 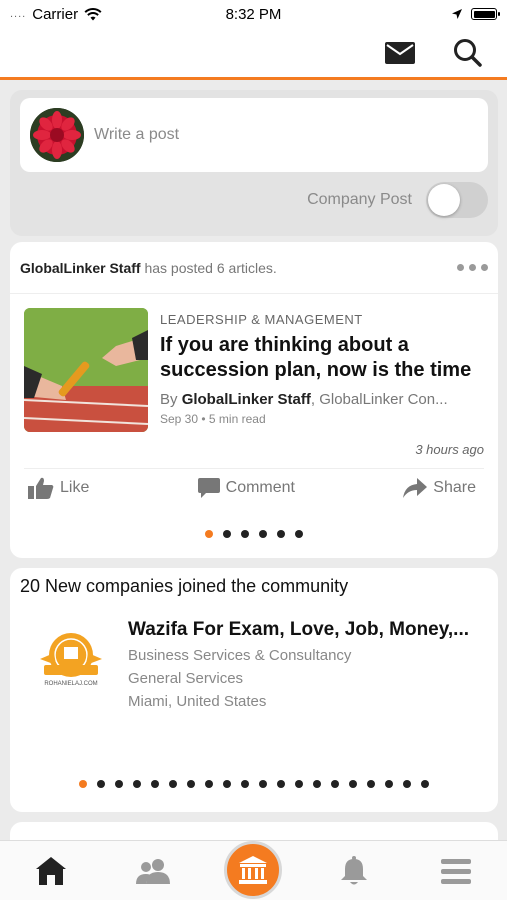 What do you see at coordinates (415, 487) in the screenshot?
I see `share-icon` at bounding box center [415, 487].